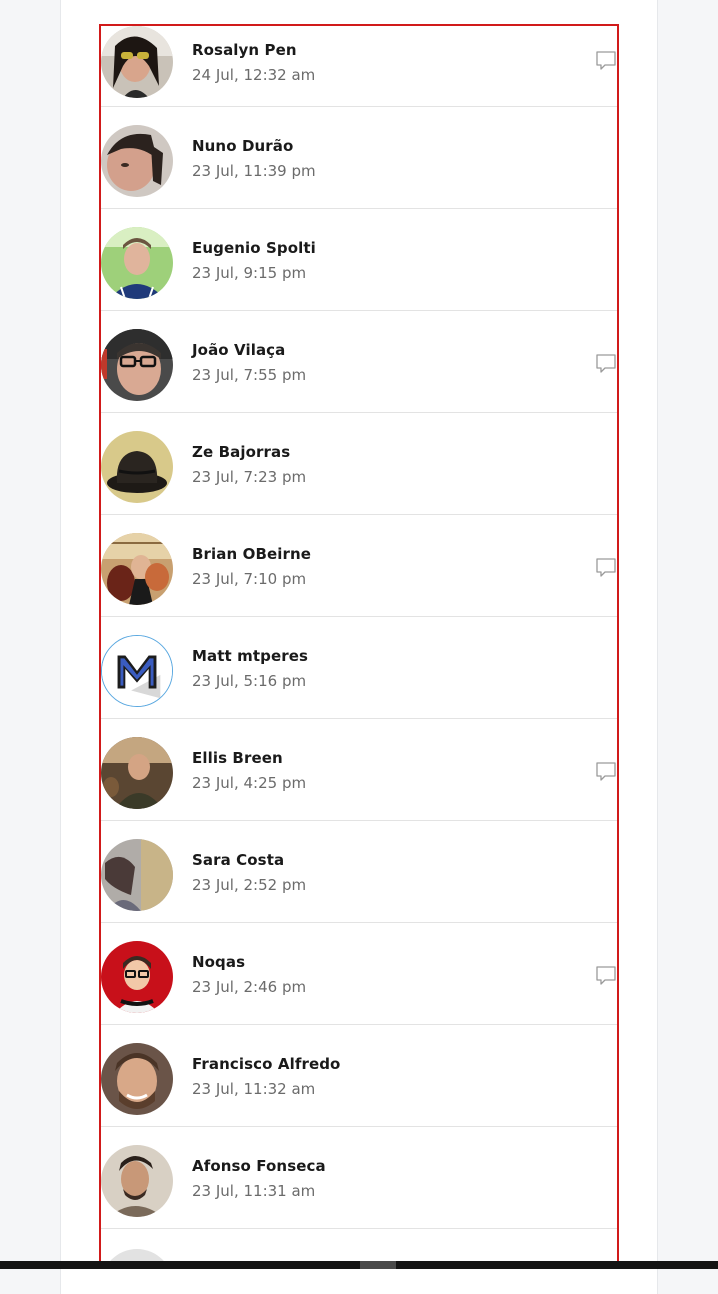  What do you see at coordinates (359, 1076) in the screenshot?
I see `list-item: Francisco Alfredo 23 Jul, 11:32 am` at bounding box center [359, 1076].